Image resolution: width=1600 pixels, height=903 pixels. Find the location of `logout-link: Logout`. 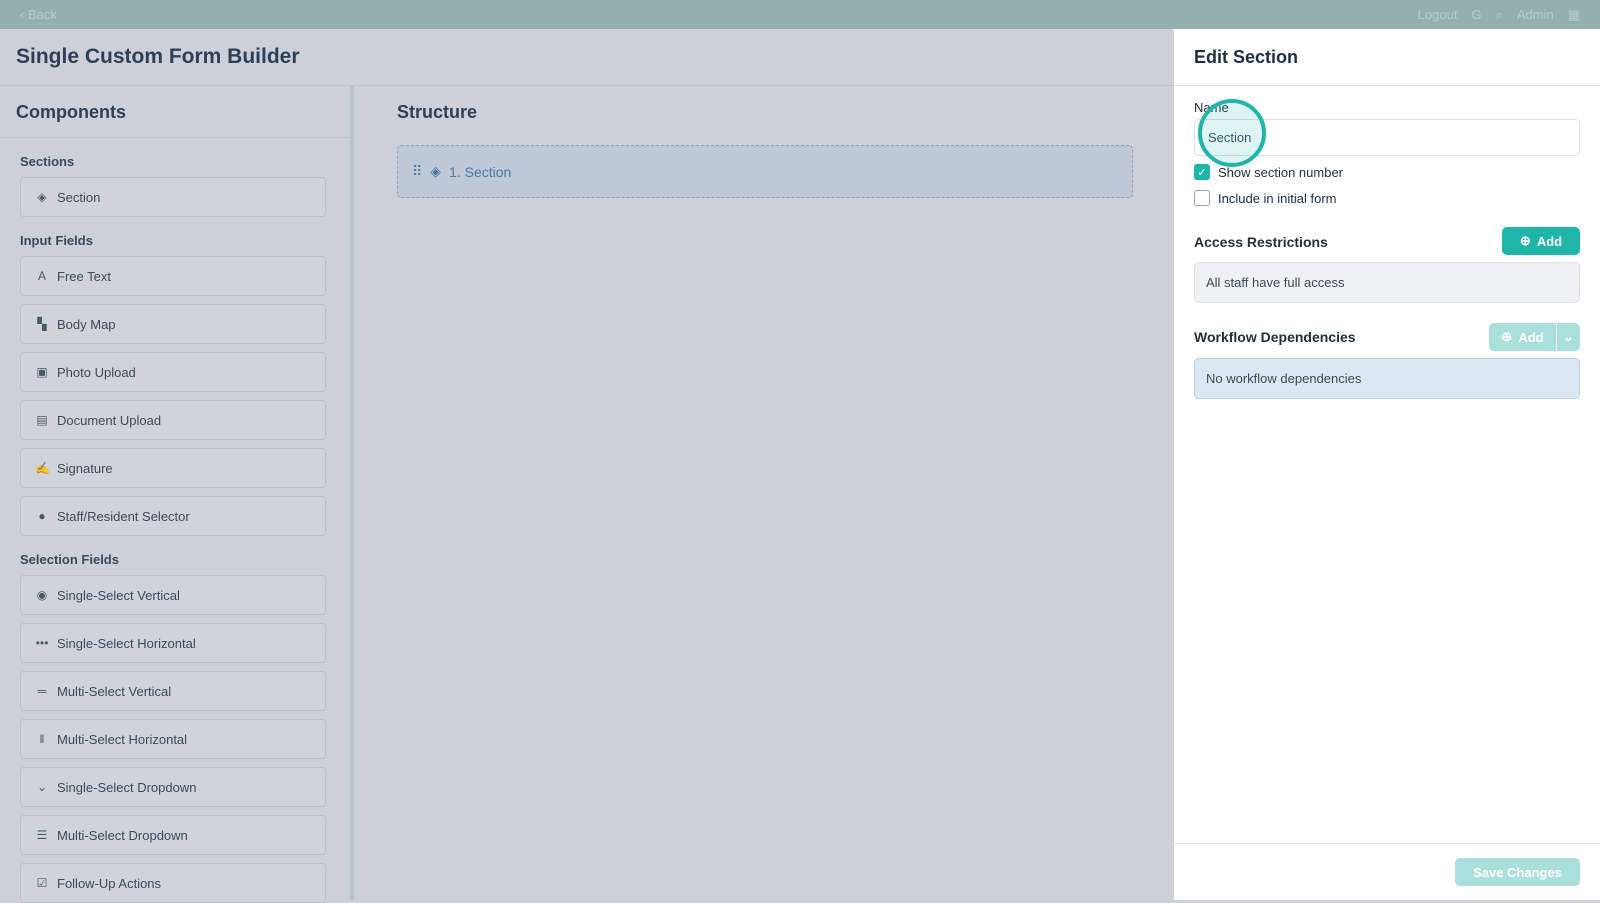

logout-link: Logout is located at coordinates (1438, 14).